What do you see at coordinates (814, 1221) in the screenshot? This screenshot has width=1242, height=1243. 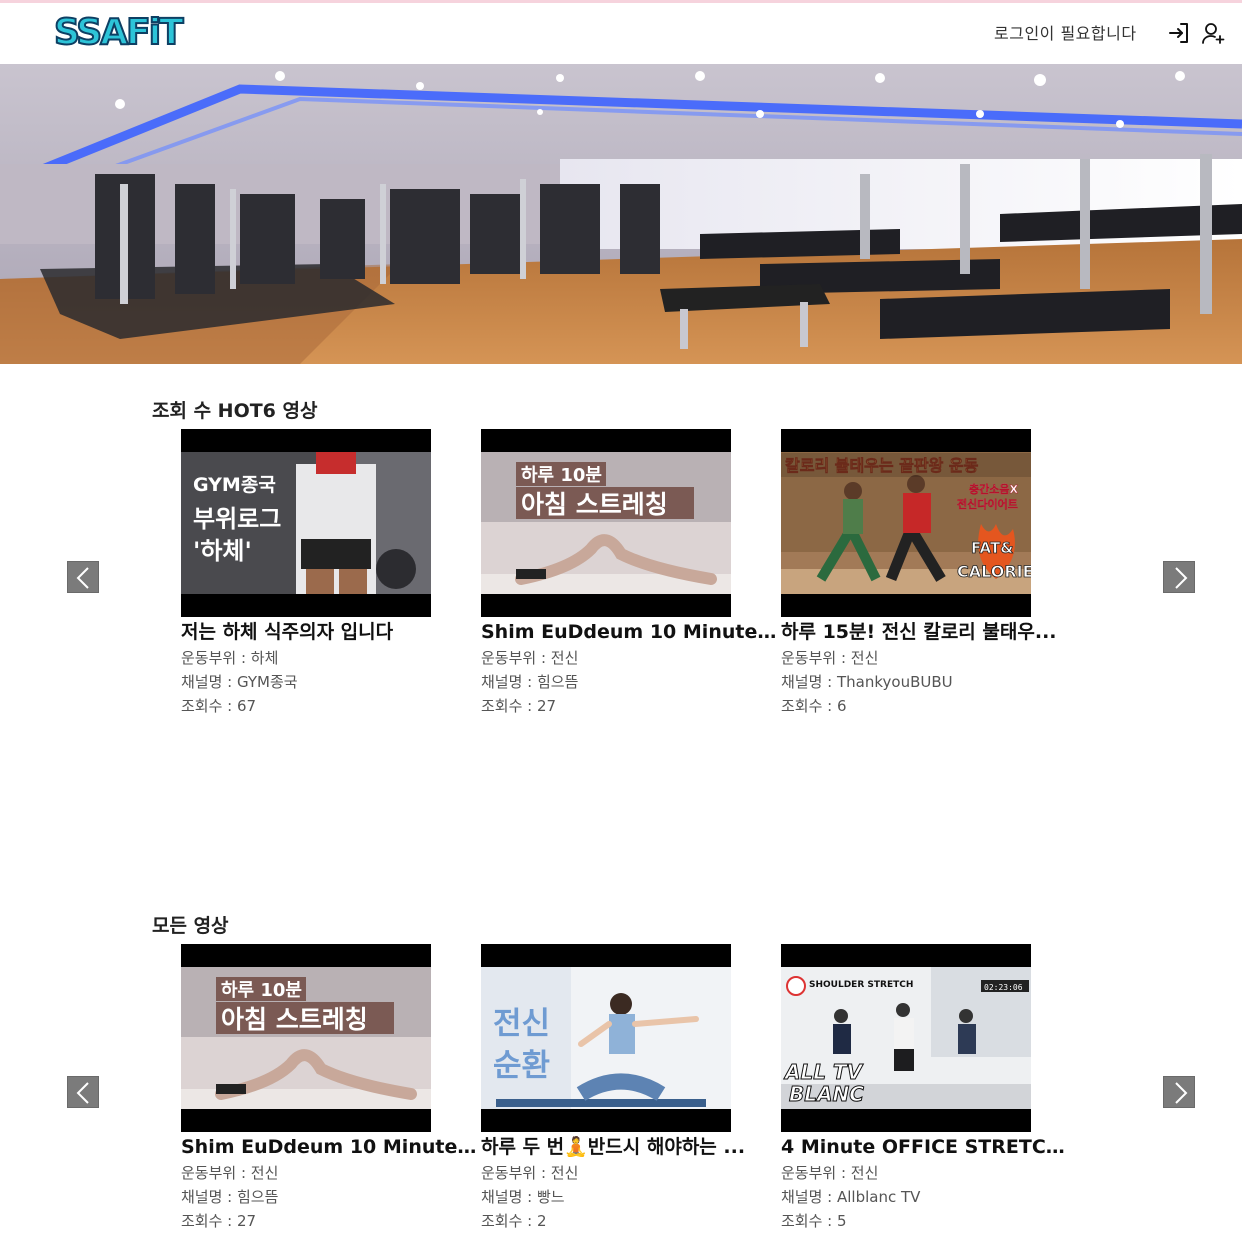 I see `video-views: 조회수 : 5` at bounding box center [814, 1221].